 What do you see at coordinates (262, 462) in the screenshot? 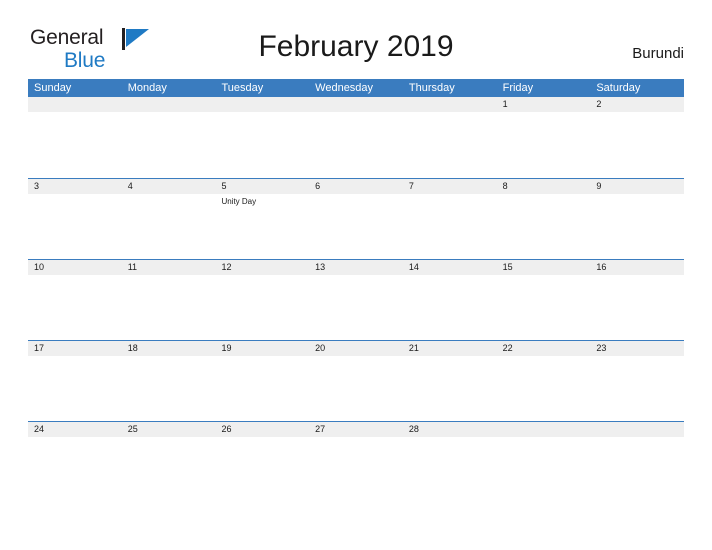
I see `calendar-day-cell: 26` at bounding box center [262, 462].